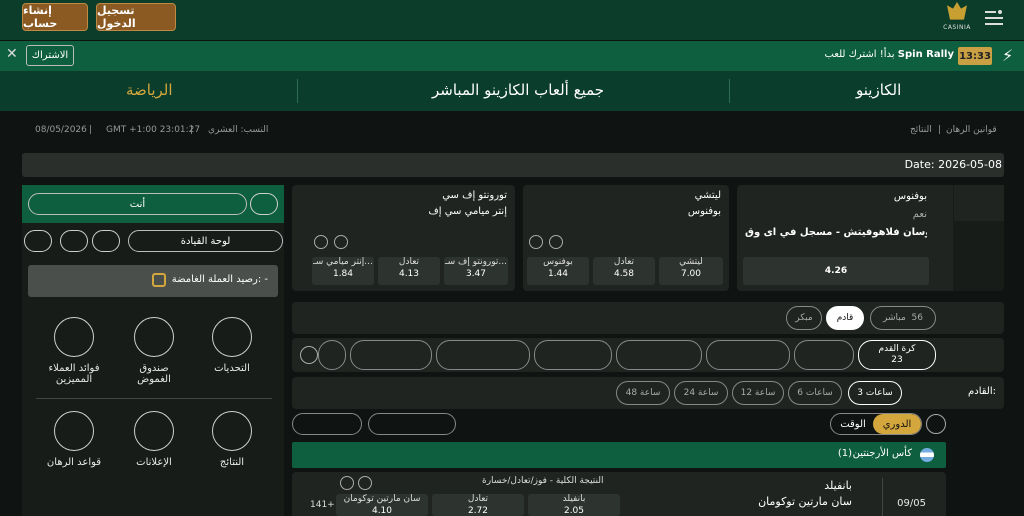 The height and width of the screenshot is (516, 1024). Describe the element at coordinates (853, 424) in the screenshot. I see `time-tab: الوقت` at that location.